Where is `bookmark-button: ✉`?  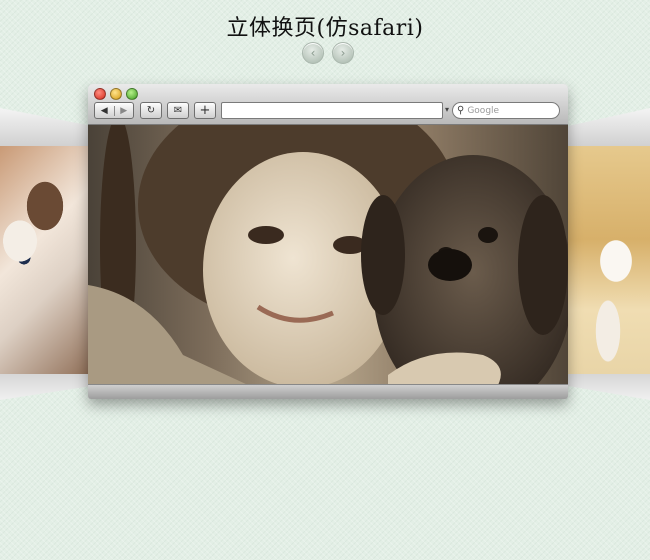
bookmark-button: ✉ is located at coordinates (178, 110).